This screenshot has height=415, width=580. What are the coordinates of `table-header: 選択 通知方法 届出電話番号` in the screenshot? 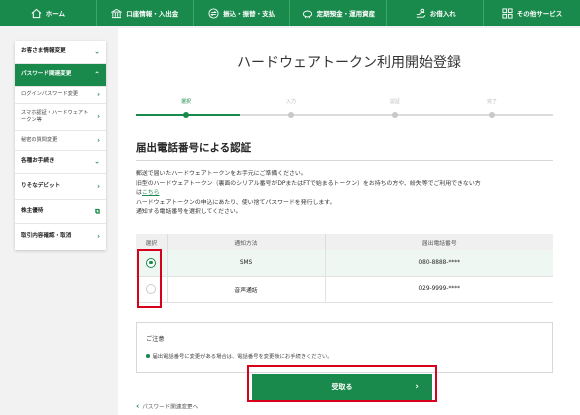 It's located at (344, 242).